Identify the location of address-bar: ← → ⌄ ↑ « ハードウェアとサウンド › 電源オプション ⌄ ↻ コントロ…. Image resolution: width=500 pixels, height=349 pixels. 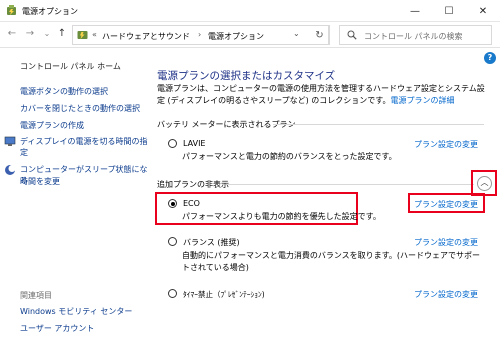
(250, 35).